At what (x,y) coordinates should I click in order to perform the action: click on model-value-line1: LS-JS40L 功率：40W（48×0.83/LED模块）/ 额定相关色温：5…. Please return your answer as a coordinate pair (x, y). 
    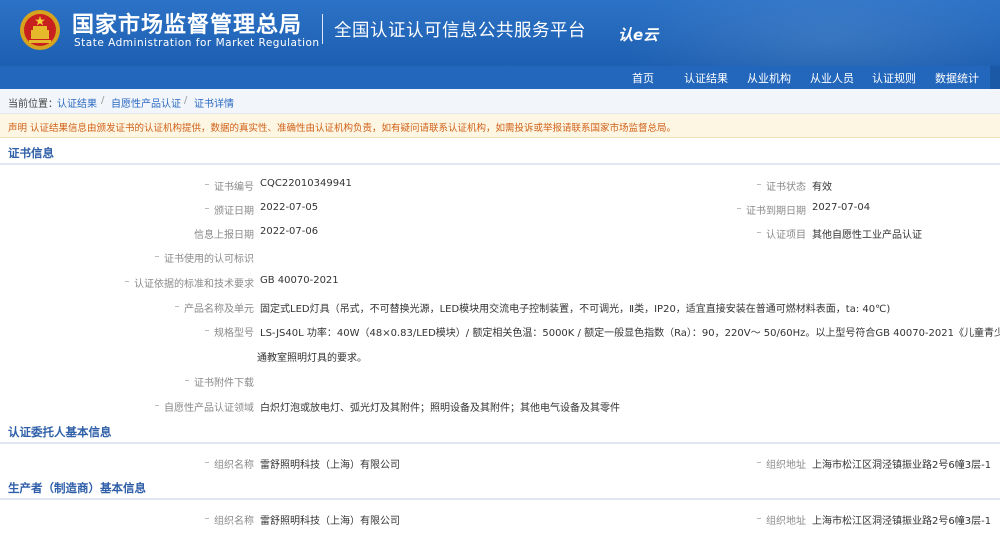
    Looking at the image, I should click on (630, 333).